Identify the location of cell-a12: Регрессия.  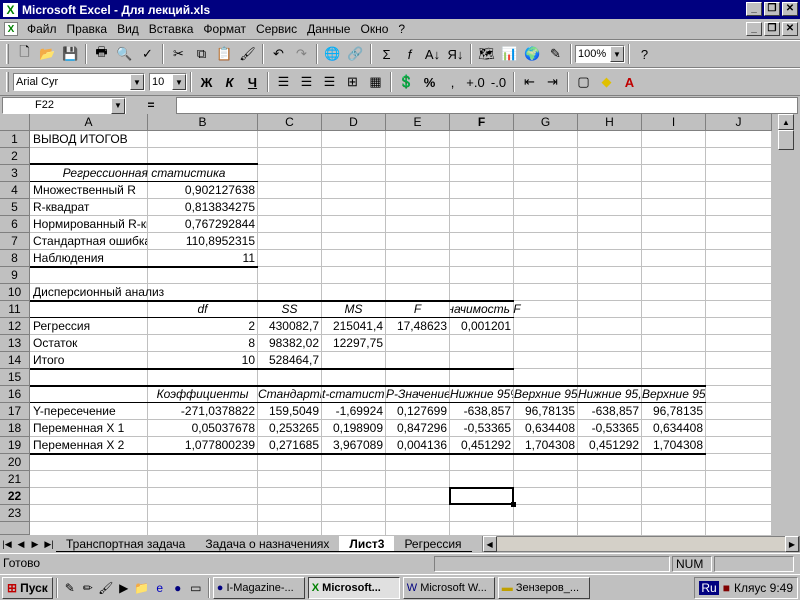
(89, 326).